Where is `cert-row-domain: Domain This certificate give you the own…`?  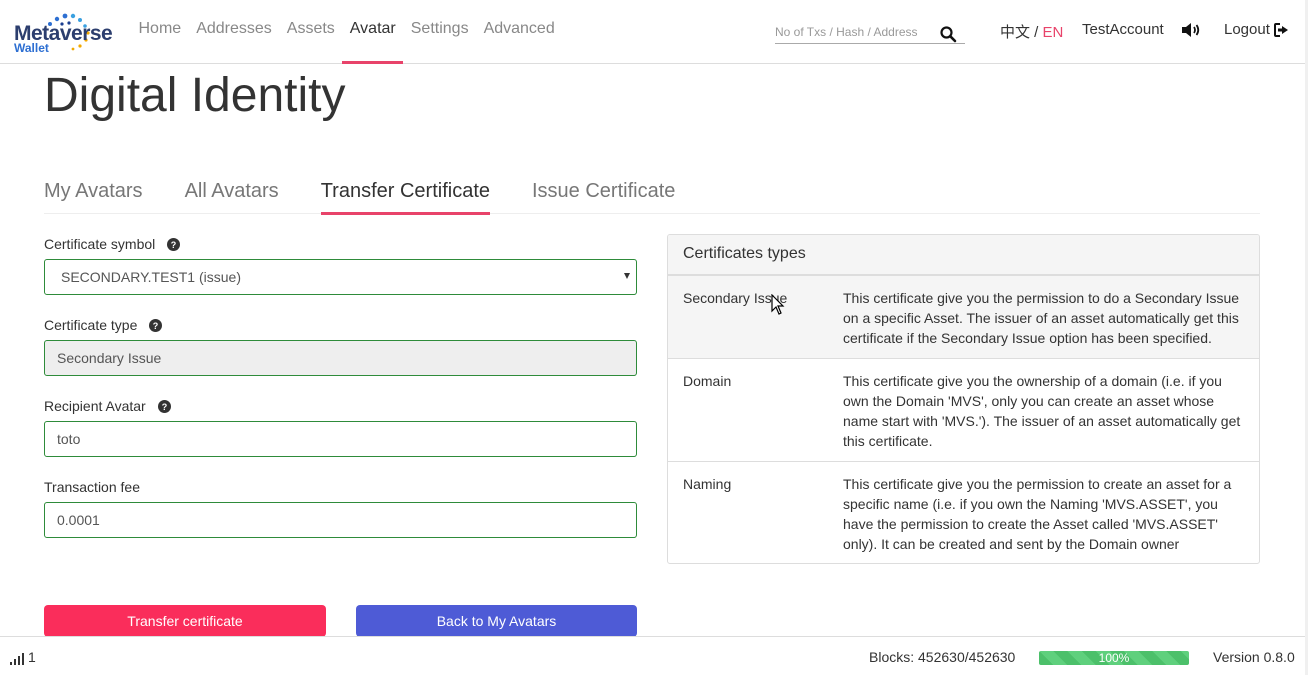
cert-row-domain: Domain This certificate give you the own… is located at coordinates (963, 409).